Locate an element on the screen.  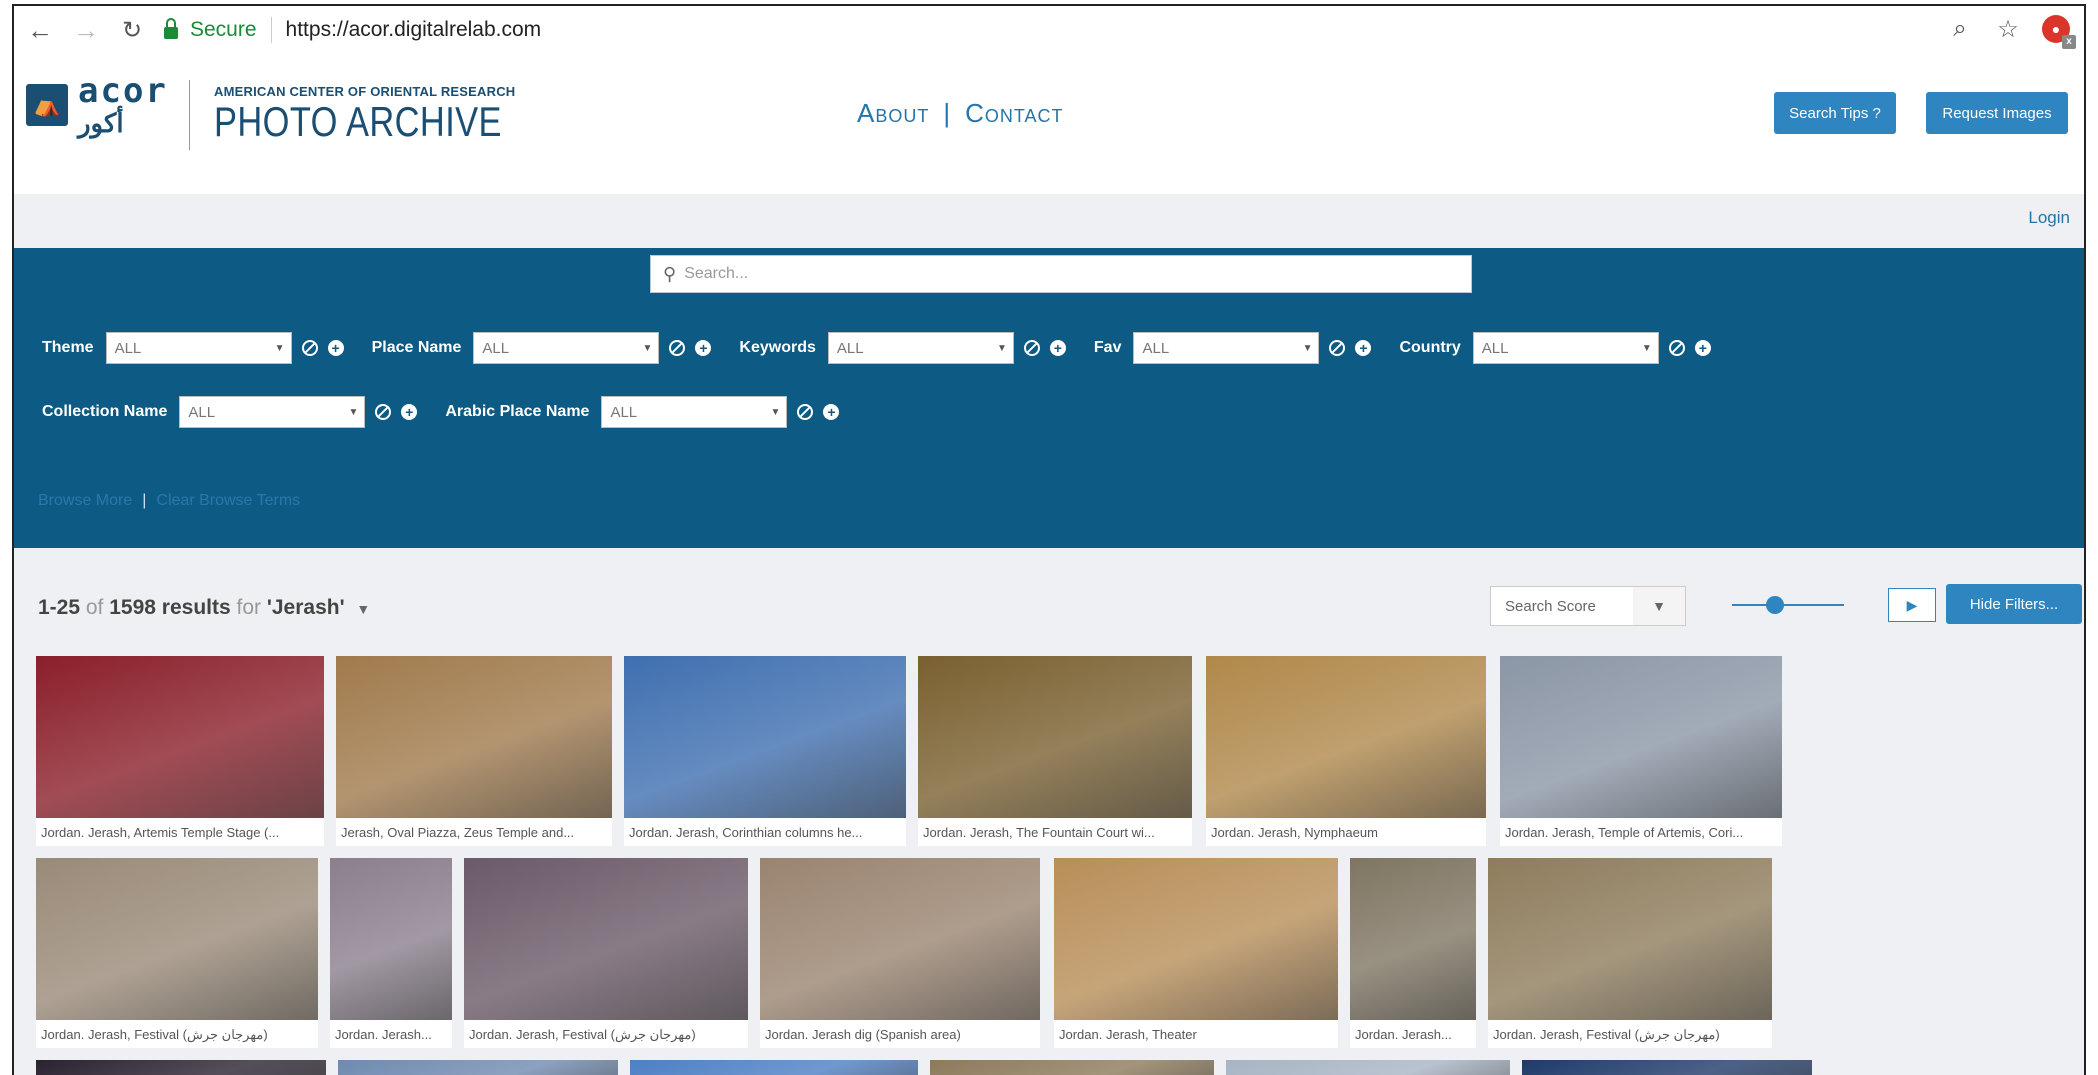
browser-actions: ⌕ ☆ ● is located at coordinates (2011, 31).